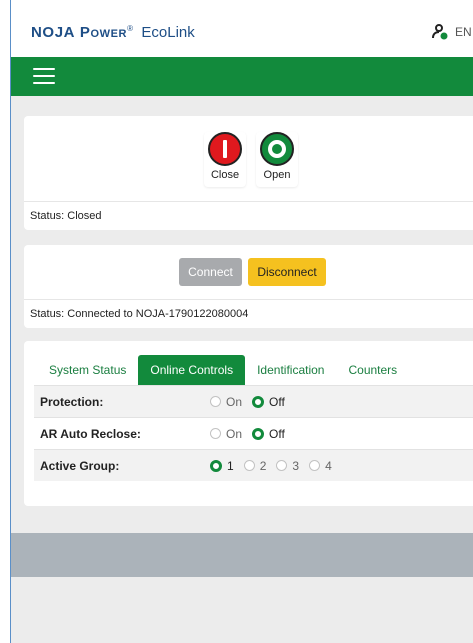 The image size is (473, 643). What do you see at coordinates (130, 28) in the screenshot?
I see `brand-registered: ®` at bounding box center [130, 28].